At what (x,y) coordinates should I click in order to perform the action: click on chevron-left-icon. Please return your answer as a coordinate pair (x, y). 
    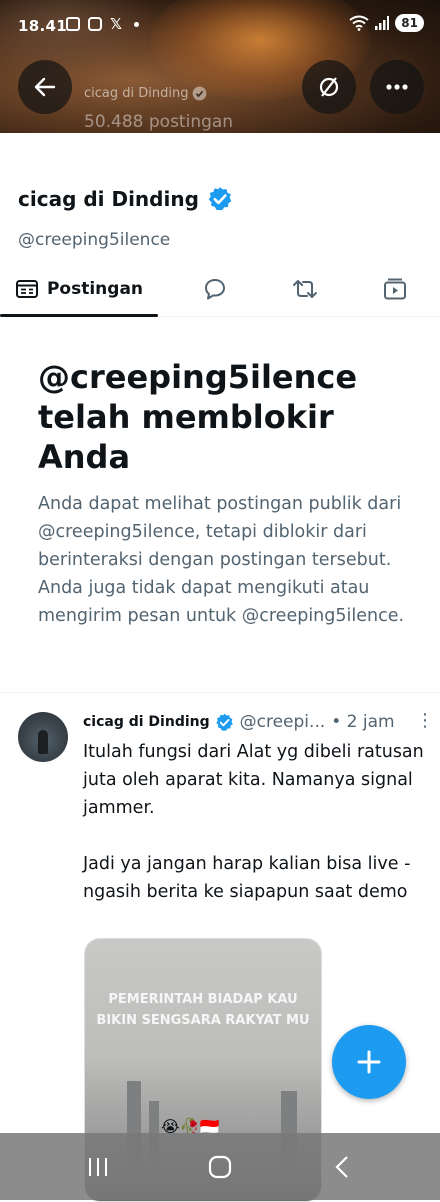
    Looking at the image, I should click on (341, 1166).